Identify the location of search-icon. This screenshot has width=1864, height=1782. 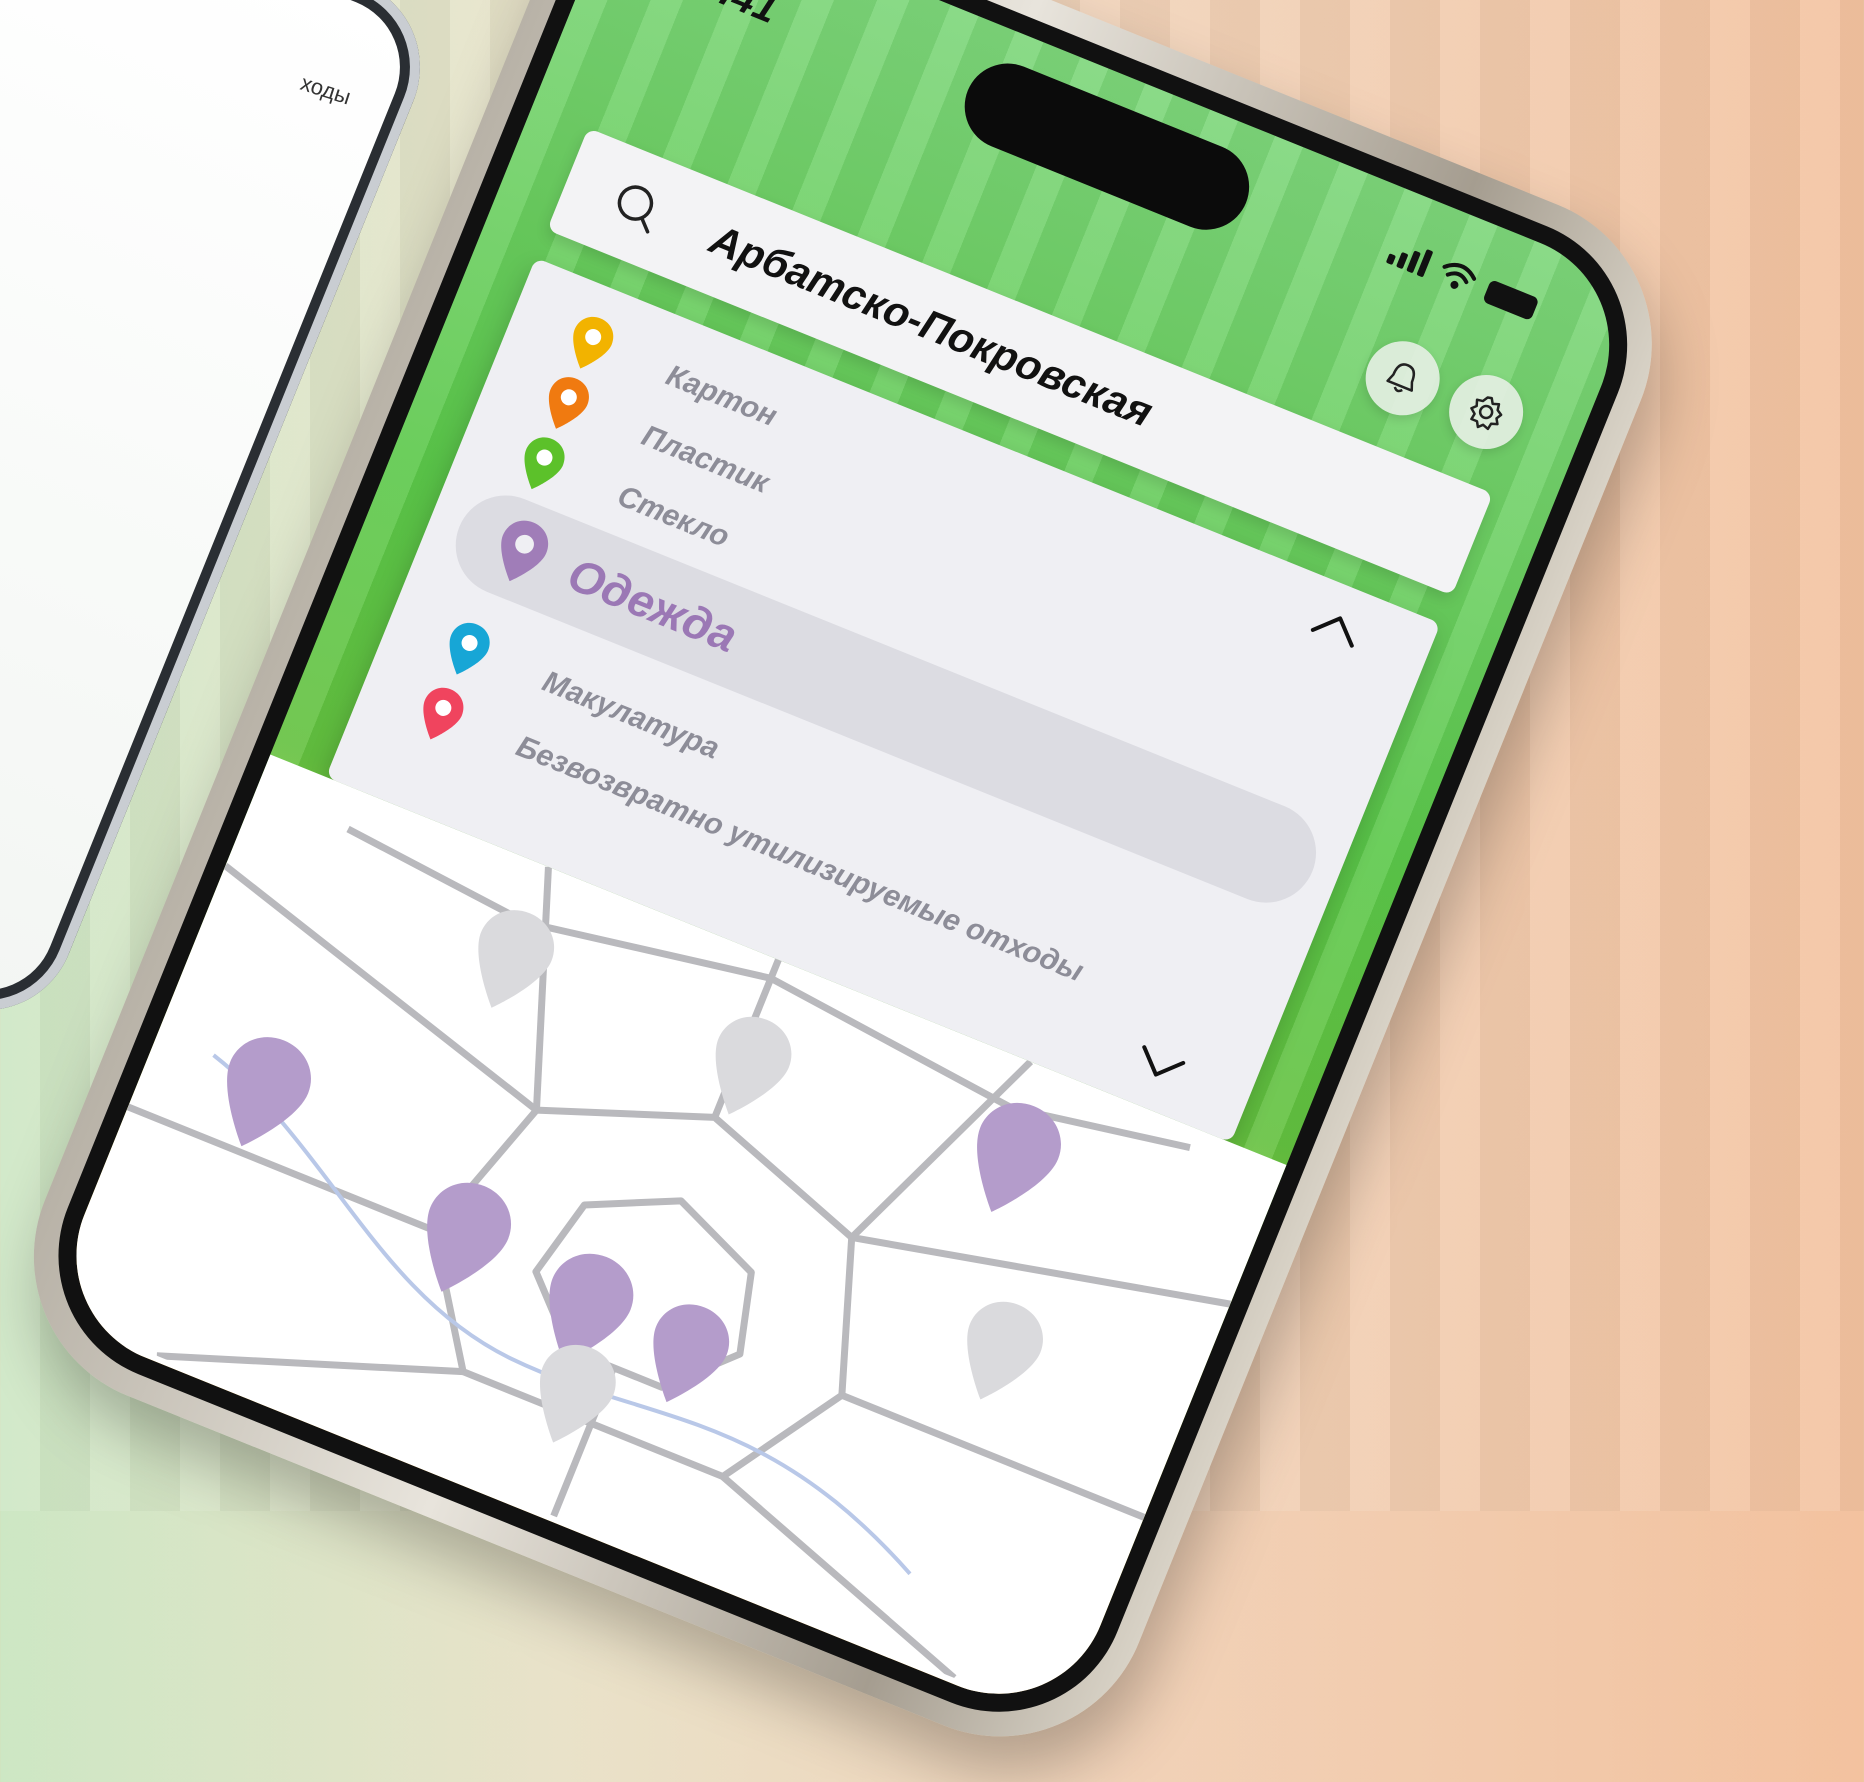
(635, 209).